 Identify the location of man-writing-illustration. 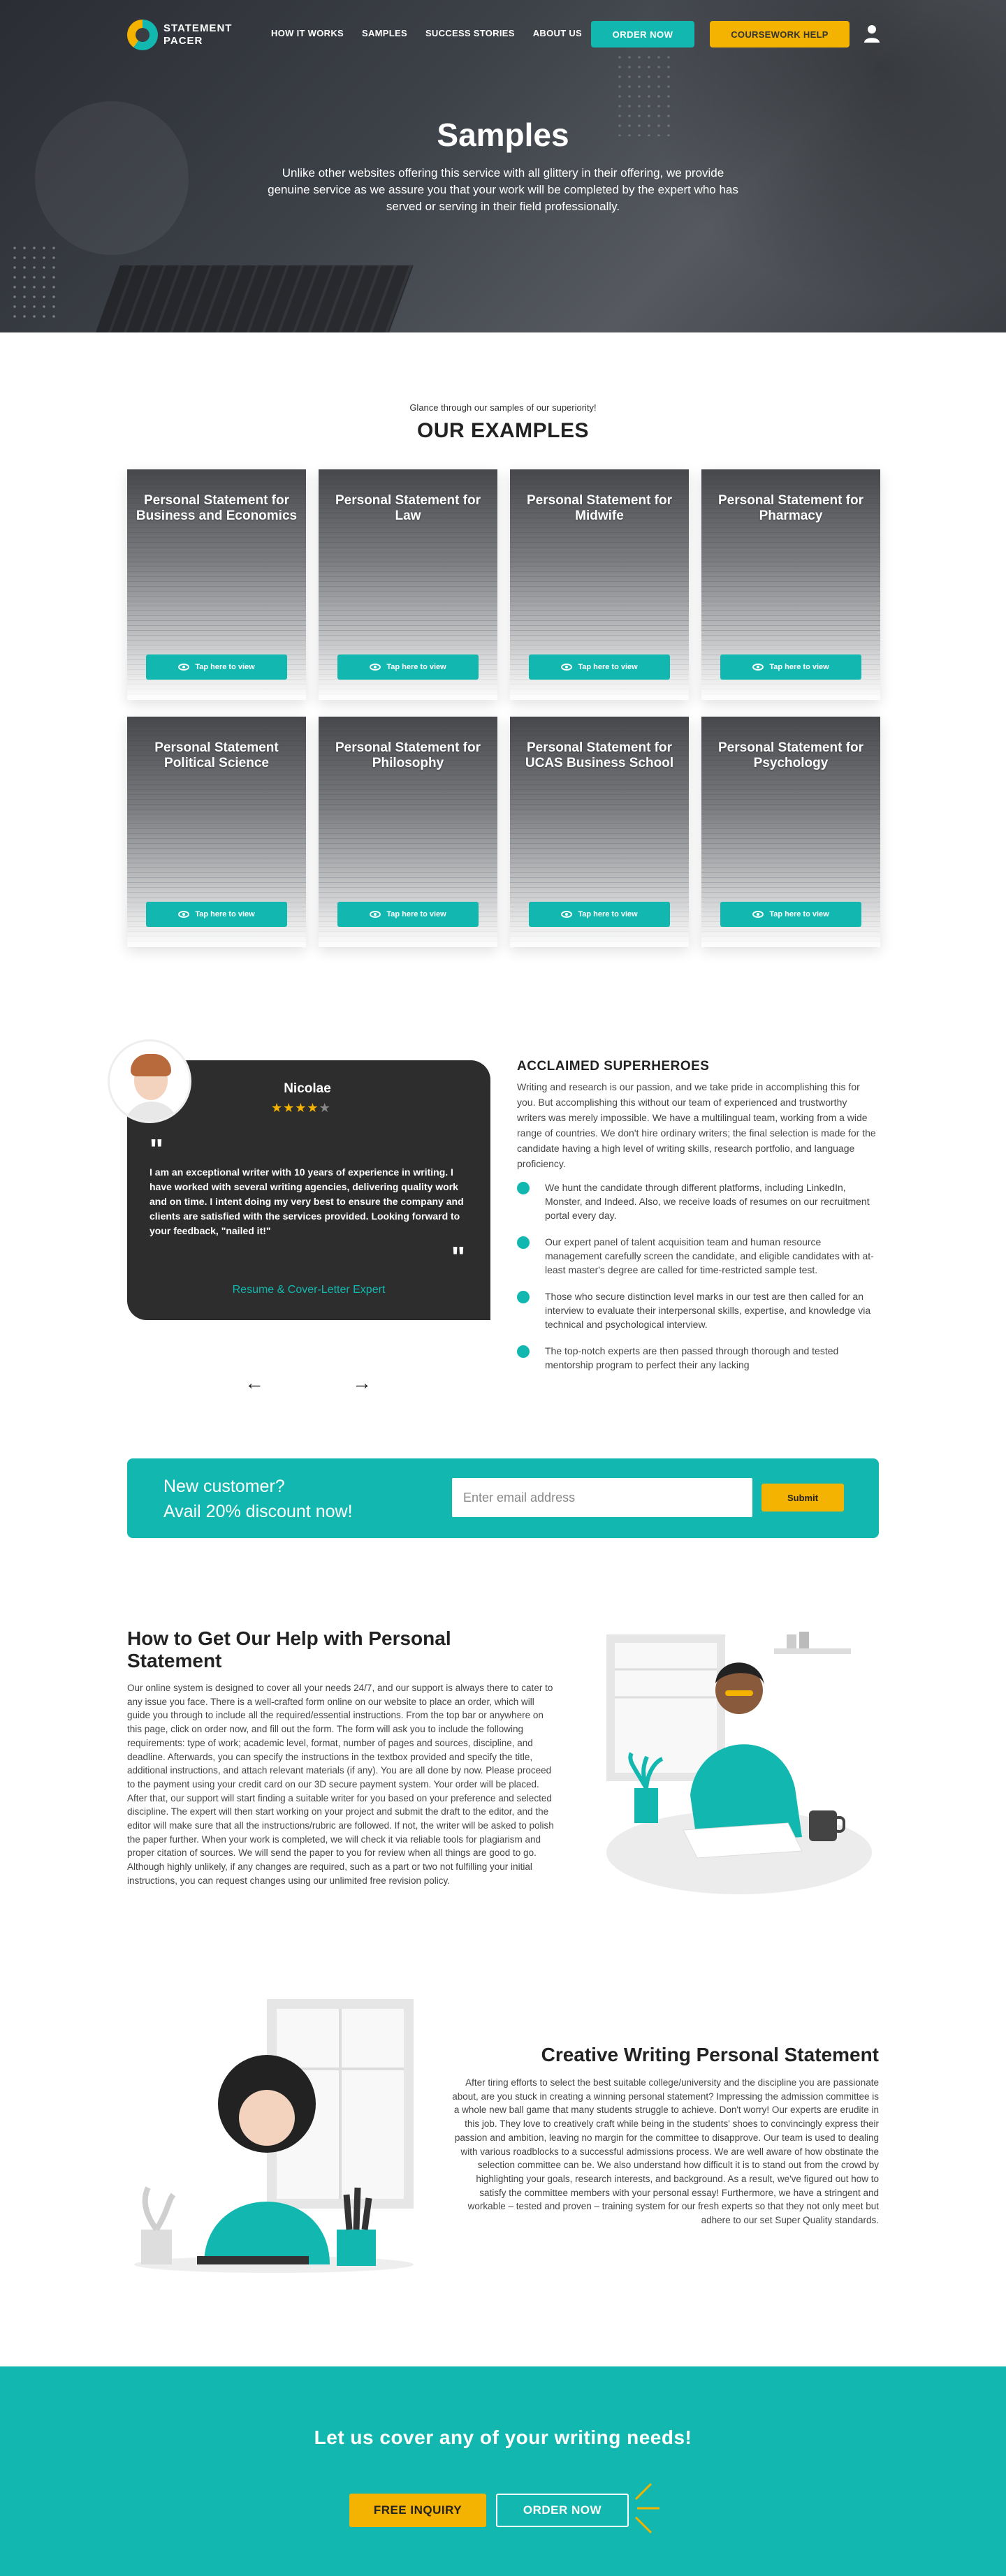
(739, 1763).